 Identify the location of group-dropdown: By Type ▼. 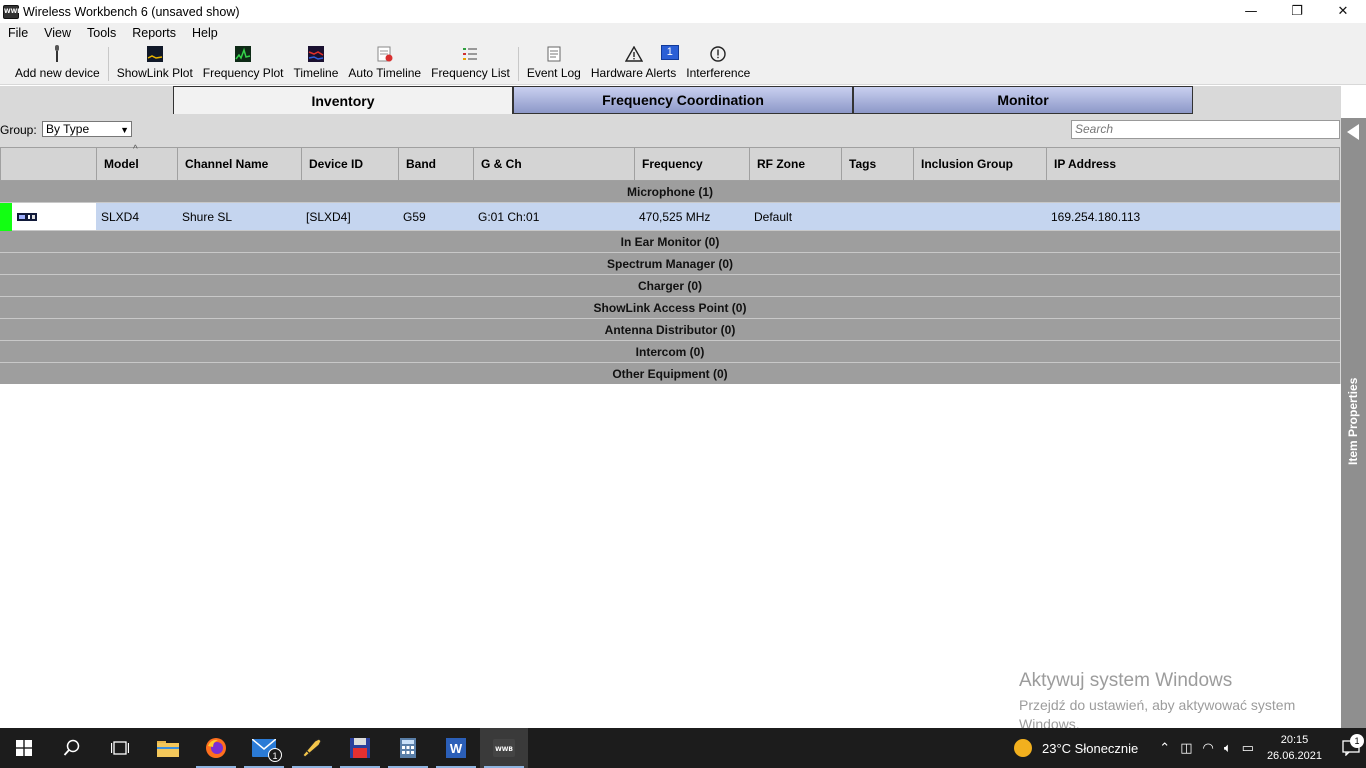
(87, 129).